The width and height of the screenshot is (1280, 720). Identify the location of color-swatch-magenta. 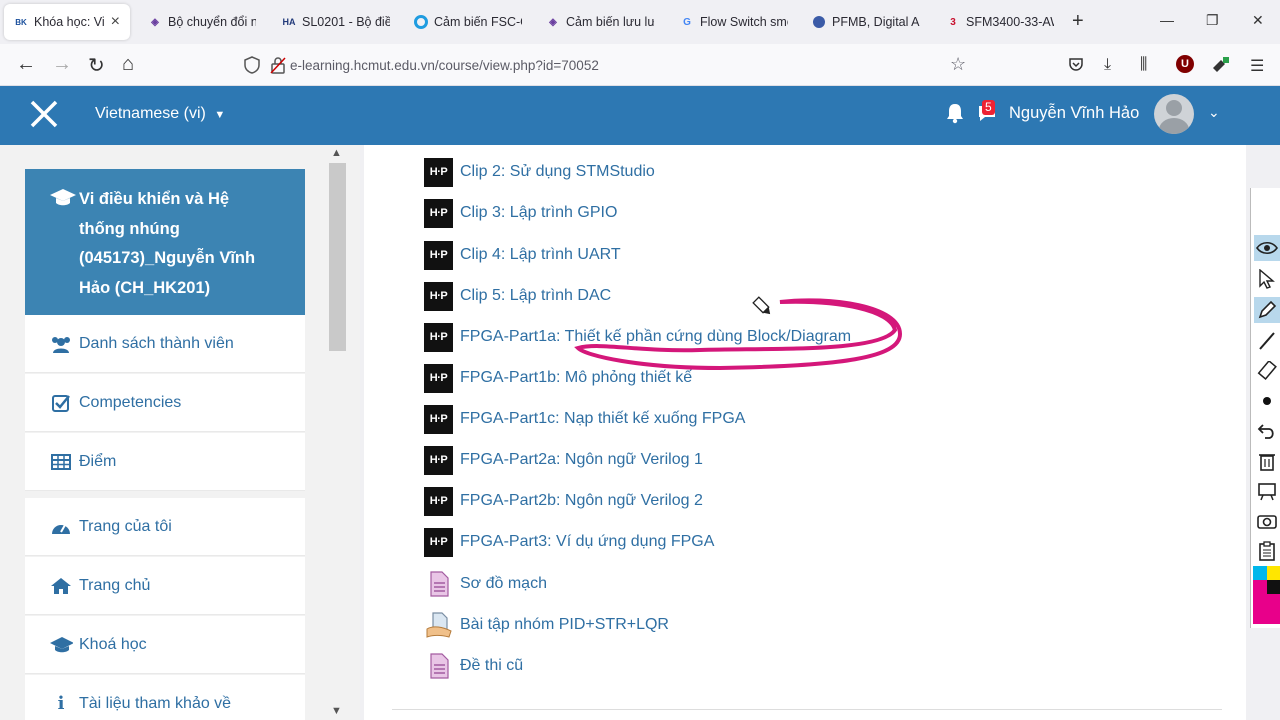
(1260, 587).